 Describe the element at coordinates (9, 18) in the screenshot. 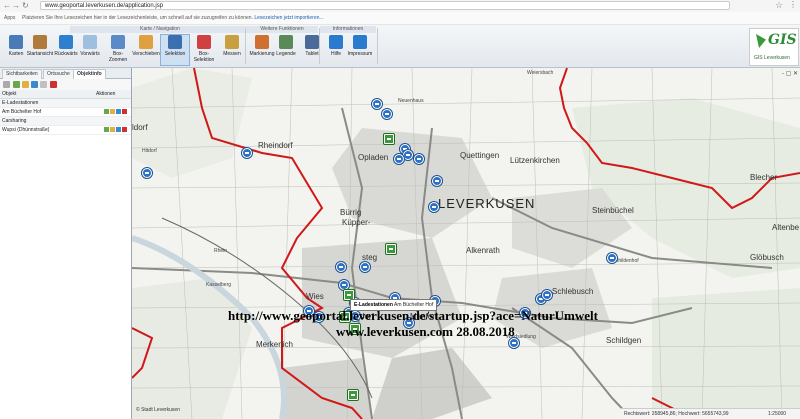

I see `apps-link: Apps` at that location.